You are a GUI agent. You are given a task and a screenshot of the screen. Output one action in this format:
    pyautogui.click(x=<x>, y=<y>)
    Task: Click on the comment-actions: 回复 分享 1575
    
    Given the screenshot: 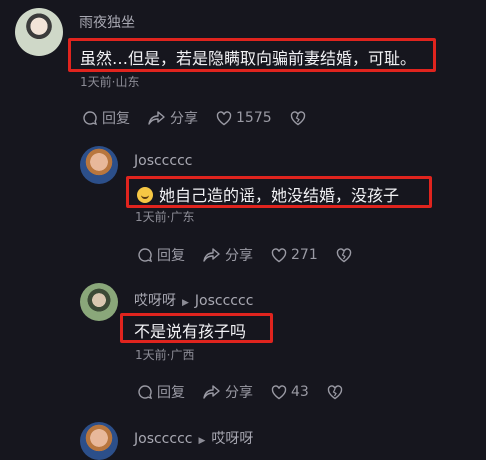 What is the action you would take?
    pyautogui.click(x=205, y=118)
    